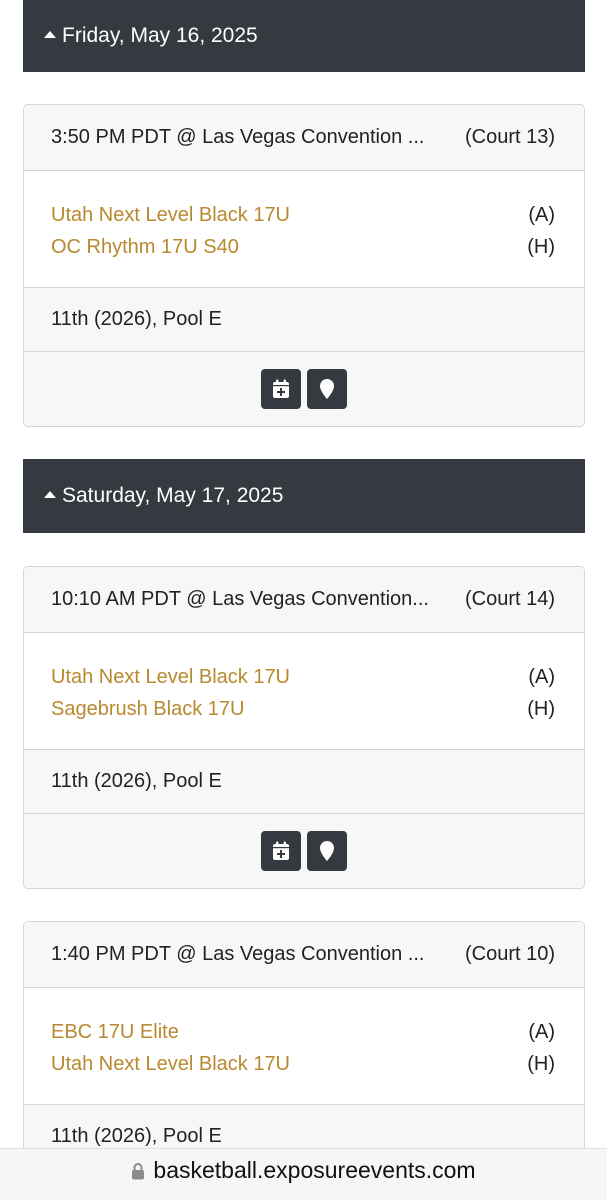  I want to click on game-court: (Court 14), so click(509, 599).